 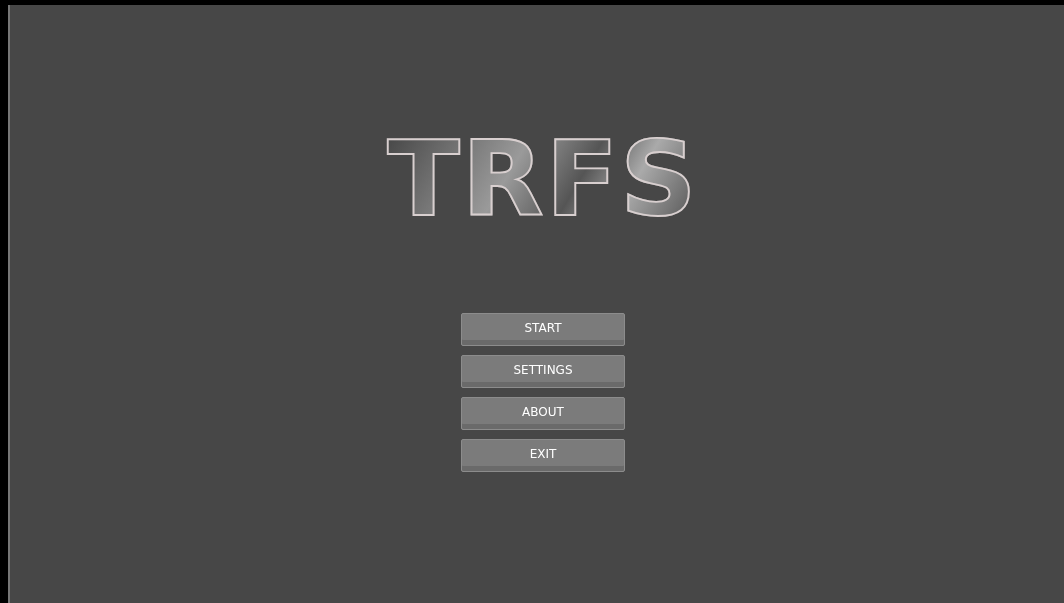 What do you see at coordinates (543, 371) in the screenshot?
I see `menu-button: SETTINGS` at bounding box center [543, 371].